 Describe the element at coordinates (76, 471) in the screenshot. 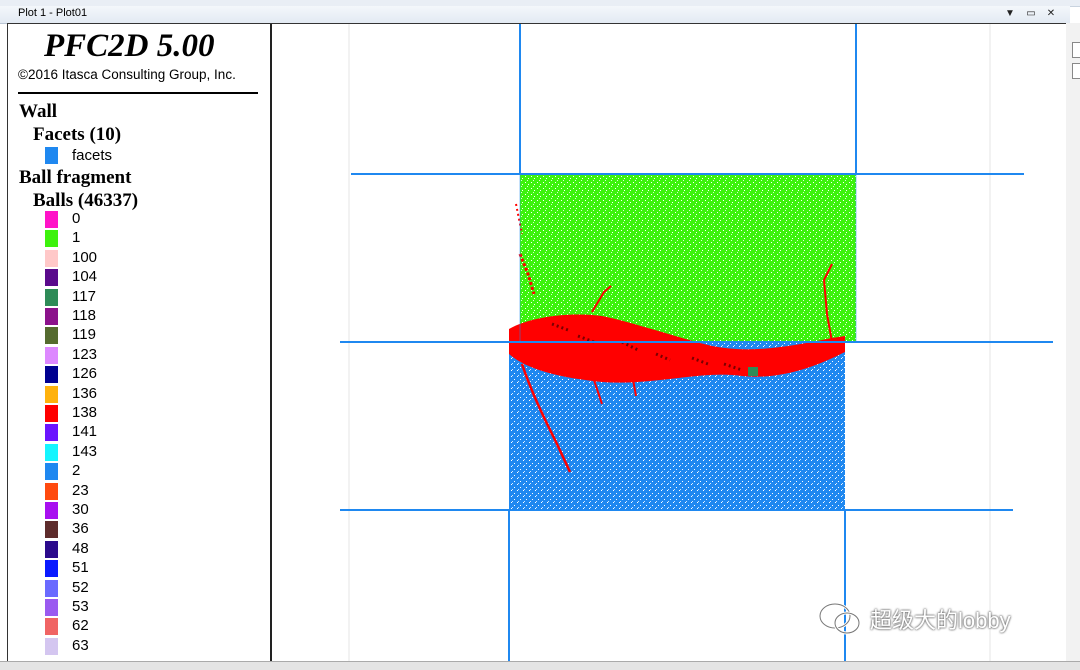

I see `ball-label: 2` at that location.